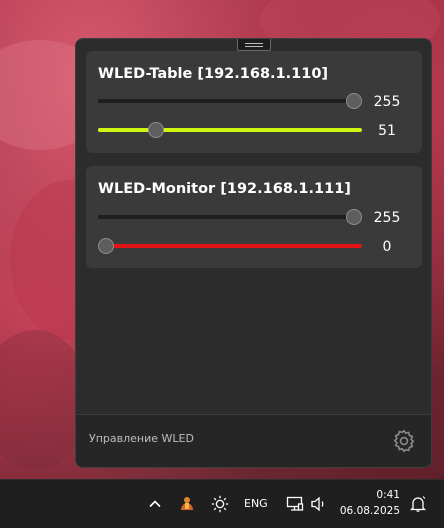 The image size is (444, 528). I want to click on footer-label: Управление WLED, so click(141, 438).